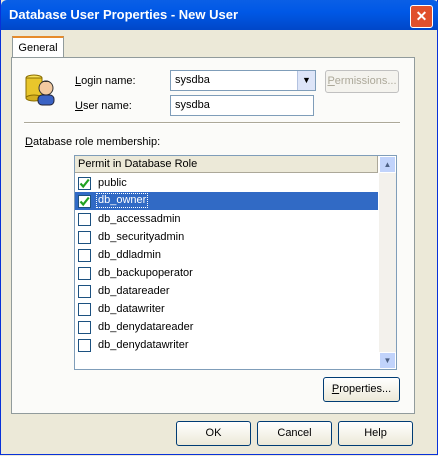 The image size is (438, 456). Describe the element at coordinates (146, 327) in the screenshot. I see `role-name: db_denydatareader` at that location.